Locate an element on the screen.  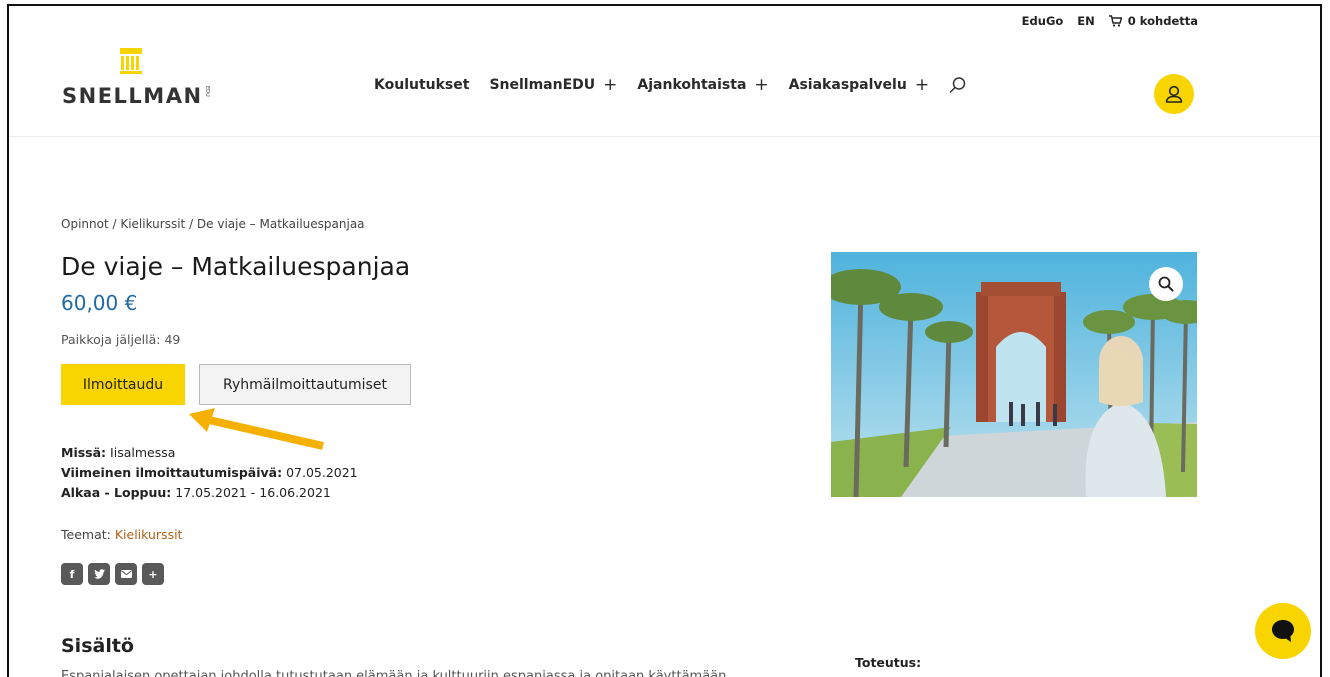
account-button is located at coordinates (1174, 94).